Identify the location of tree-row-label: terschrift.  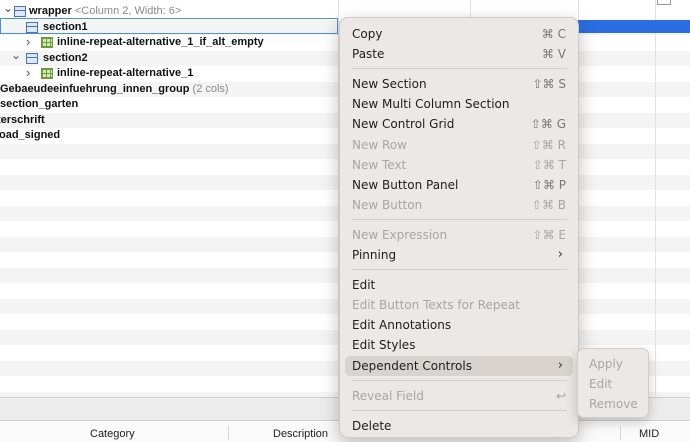
(22, 120).